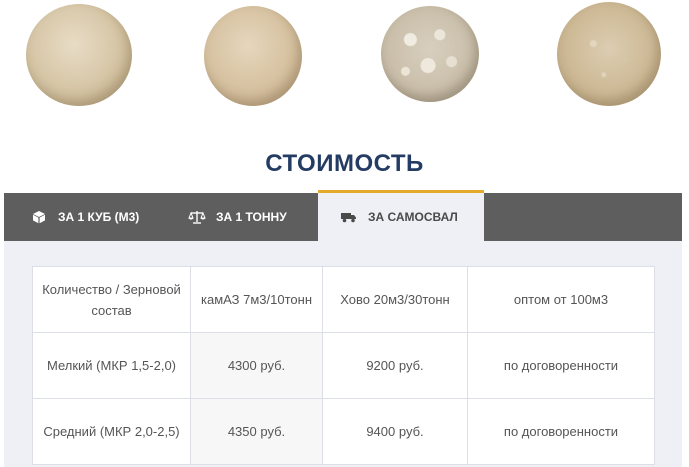 This screenshot has height=467, width=689. What do you see at coordinates (197, 217) in the screenshot?
I see `scales-icon` at bounding box center [197, 217].